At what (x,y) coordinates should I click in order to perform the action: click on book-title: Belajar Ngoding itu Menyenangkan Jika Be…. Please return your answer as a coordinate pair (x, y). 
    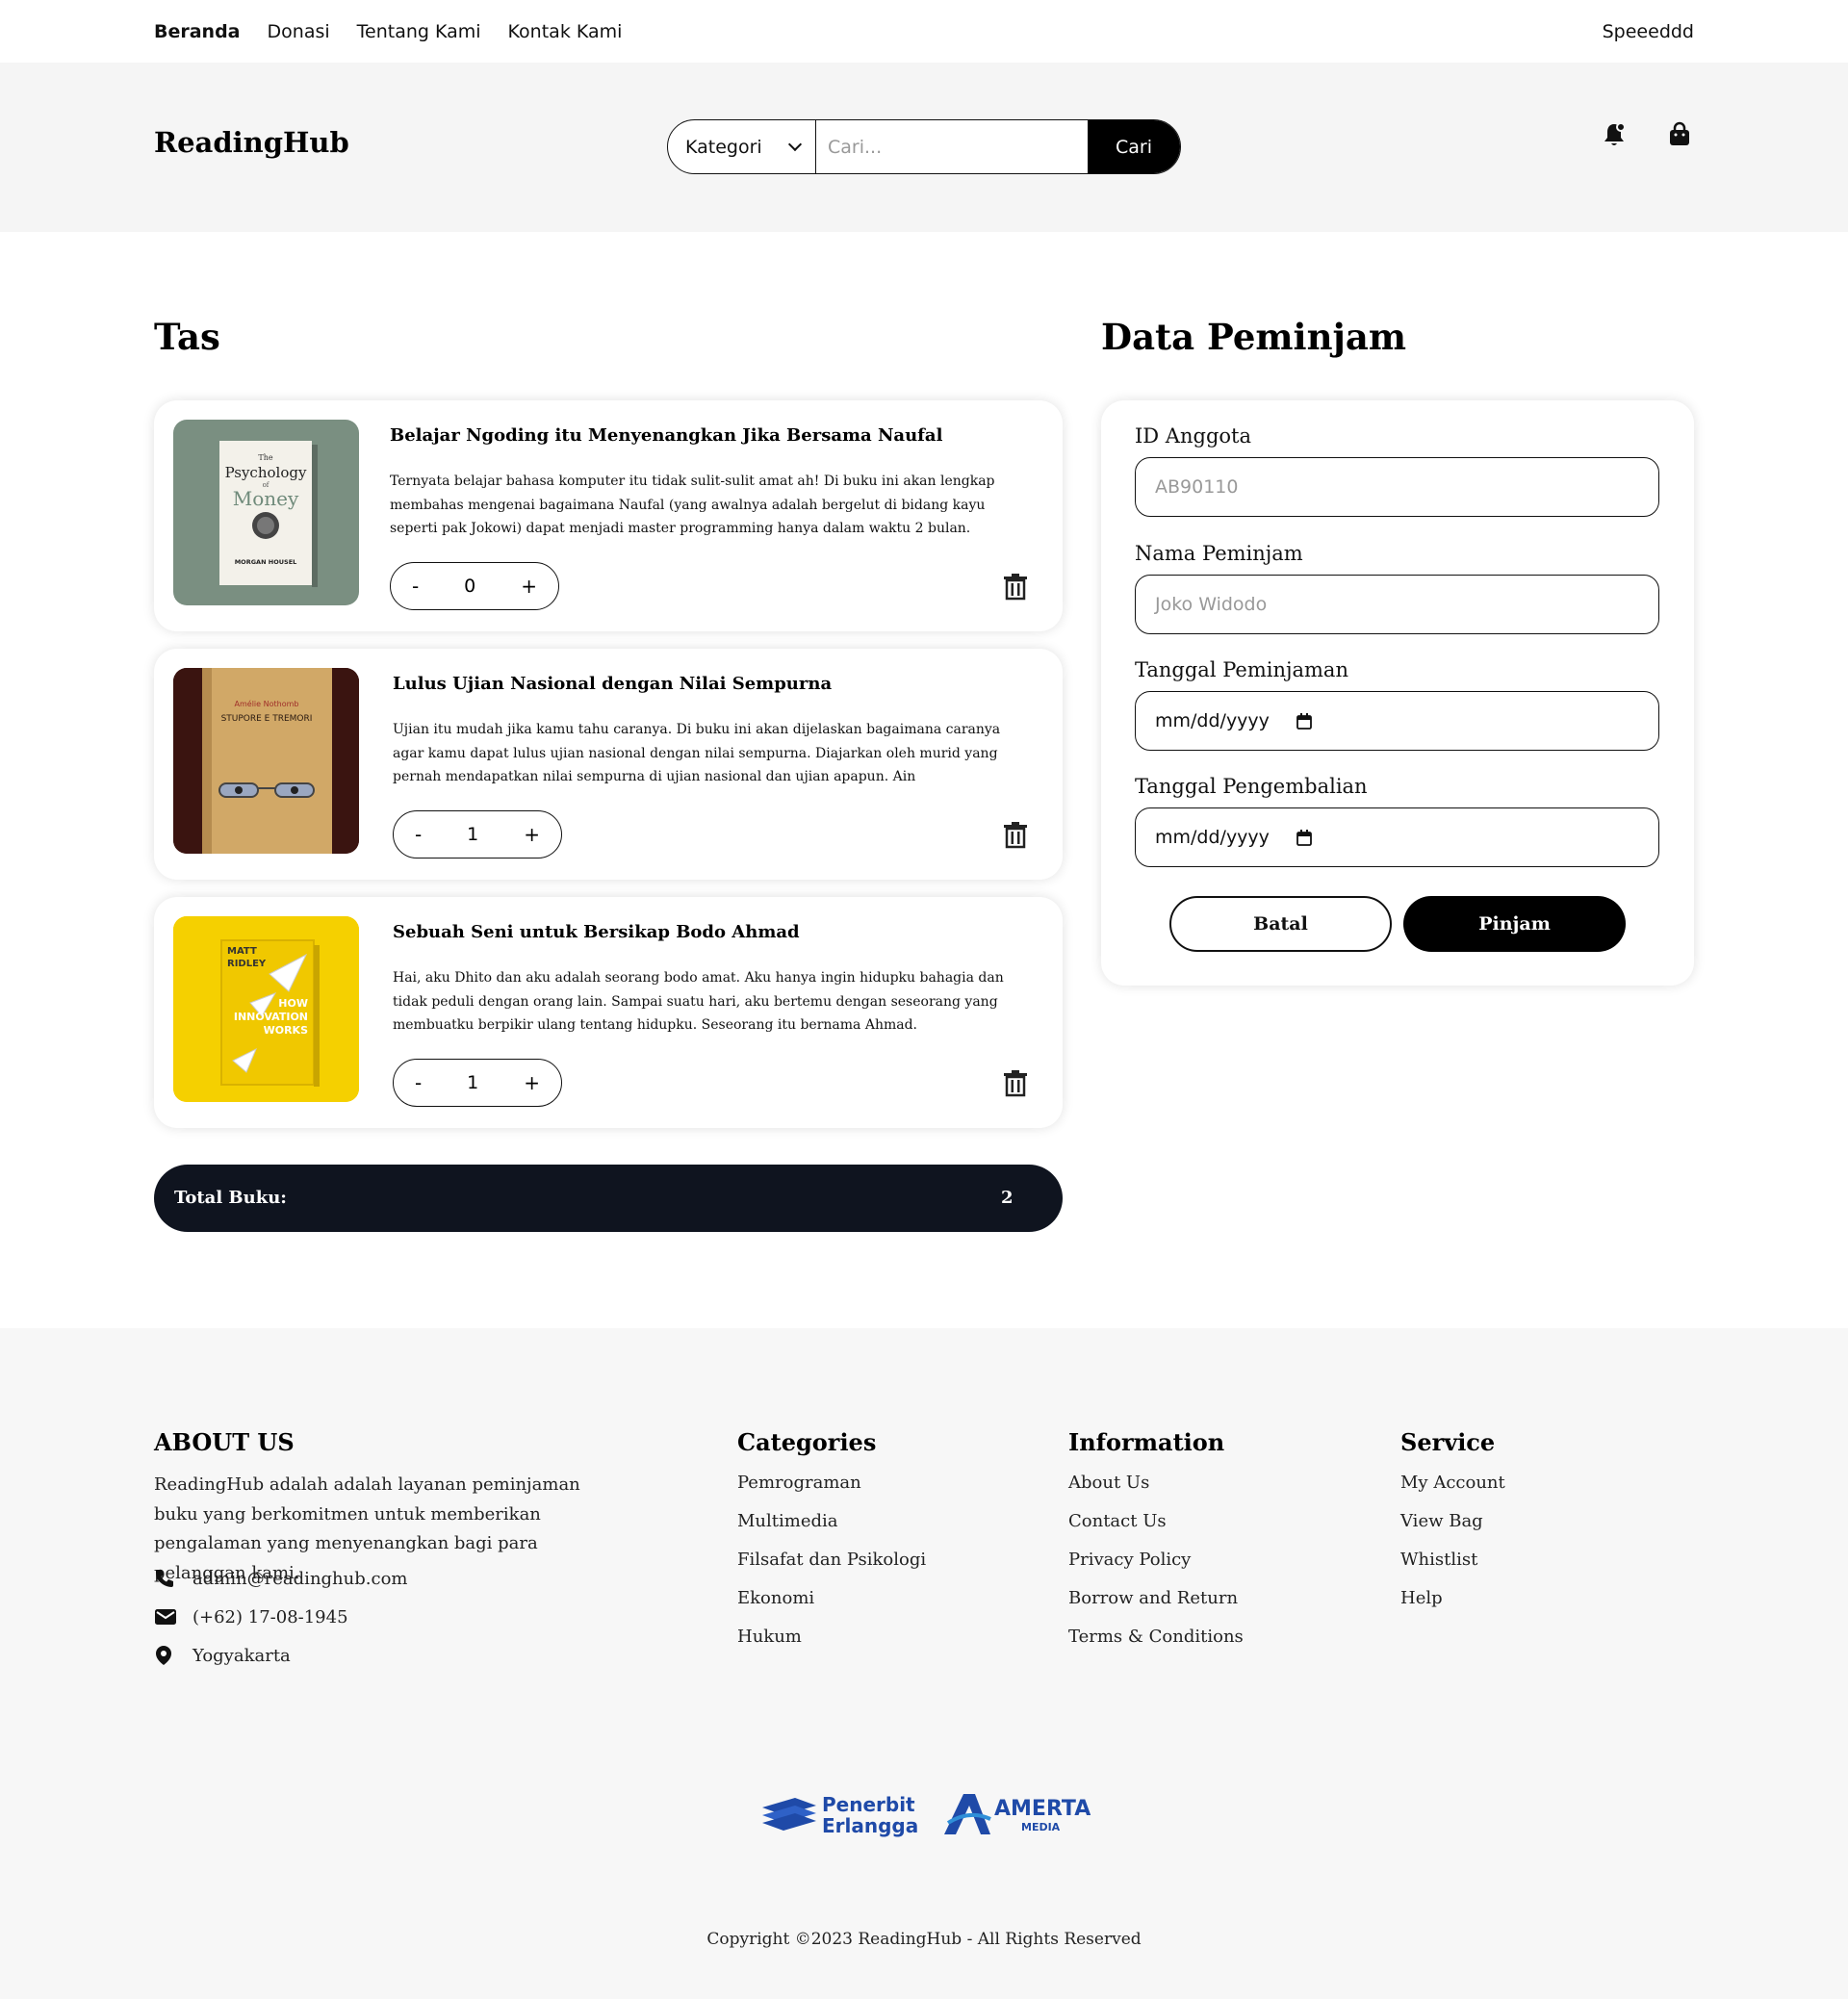
    Looking at the image, I should click on (666, 435).